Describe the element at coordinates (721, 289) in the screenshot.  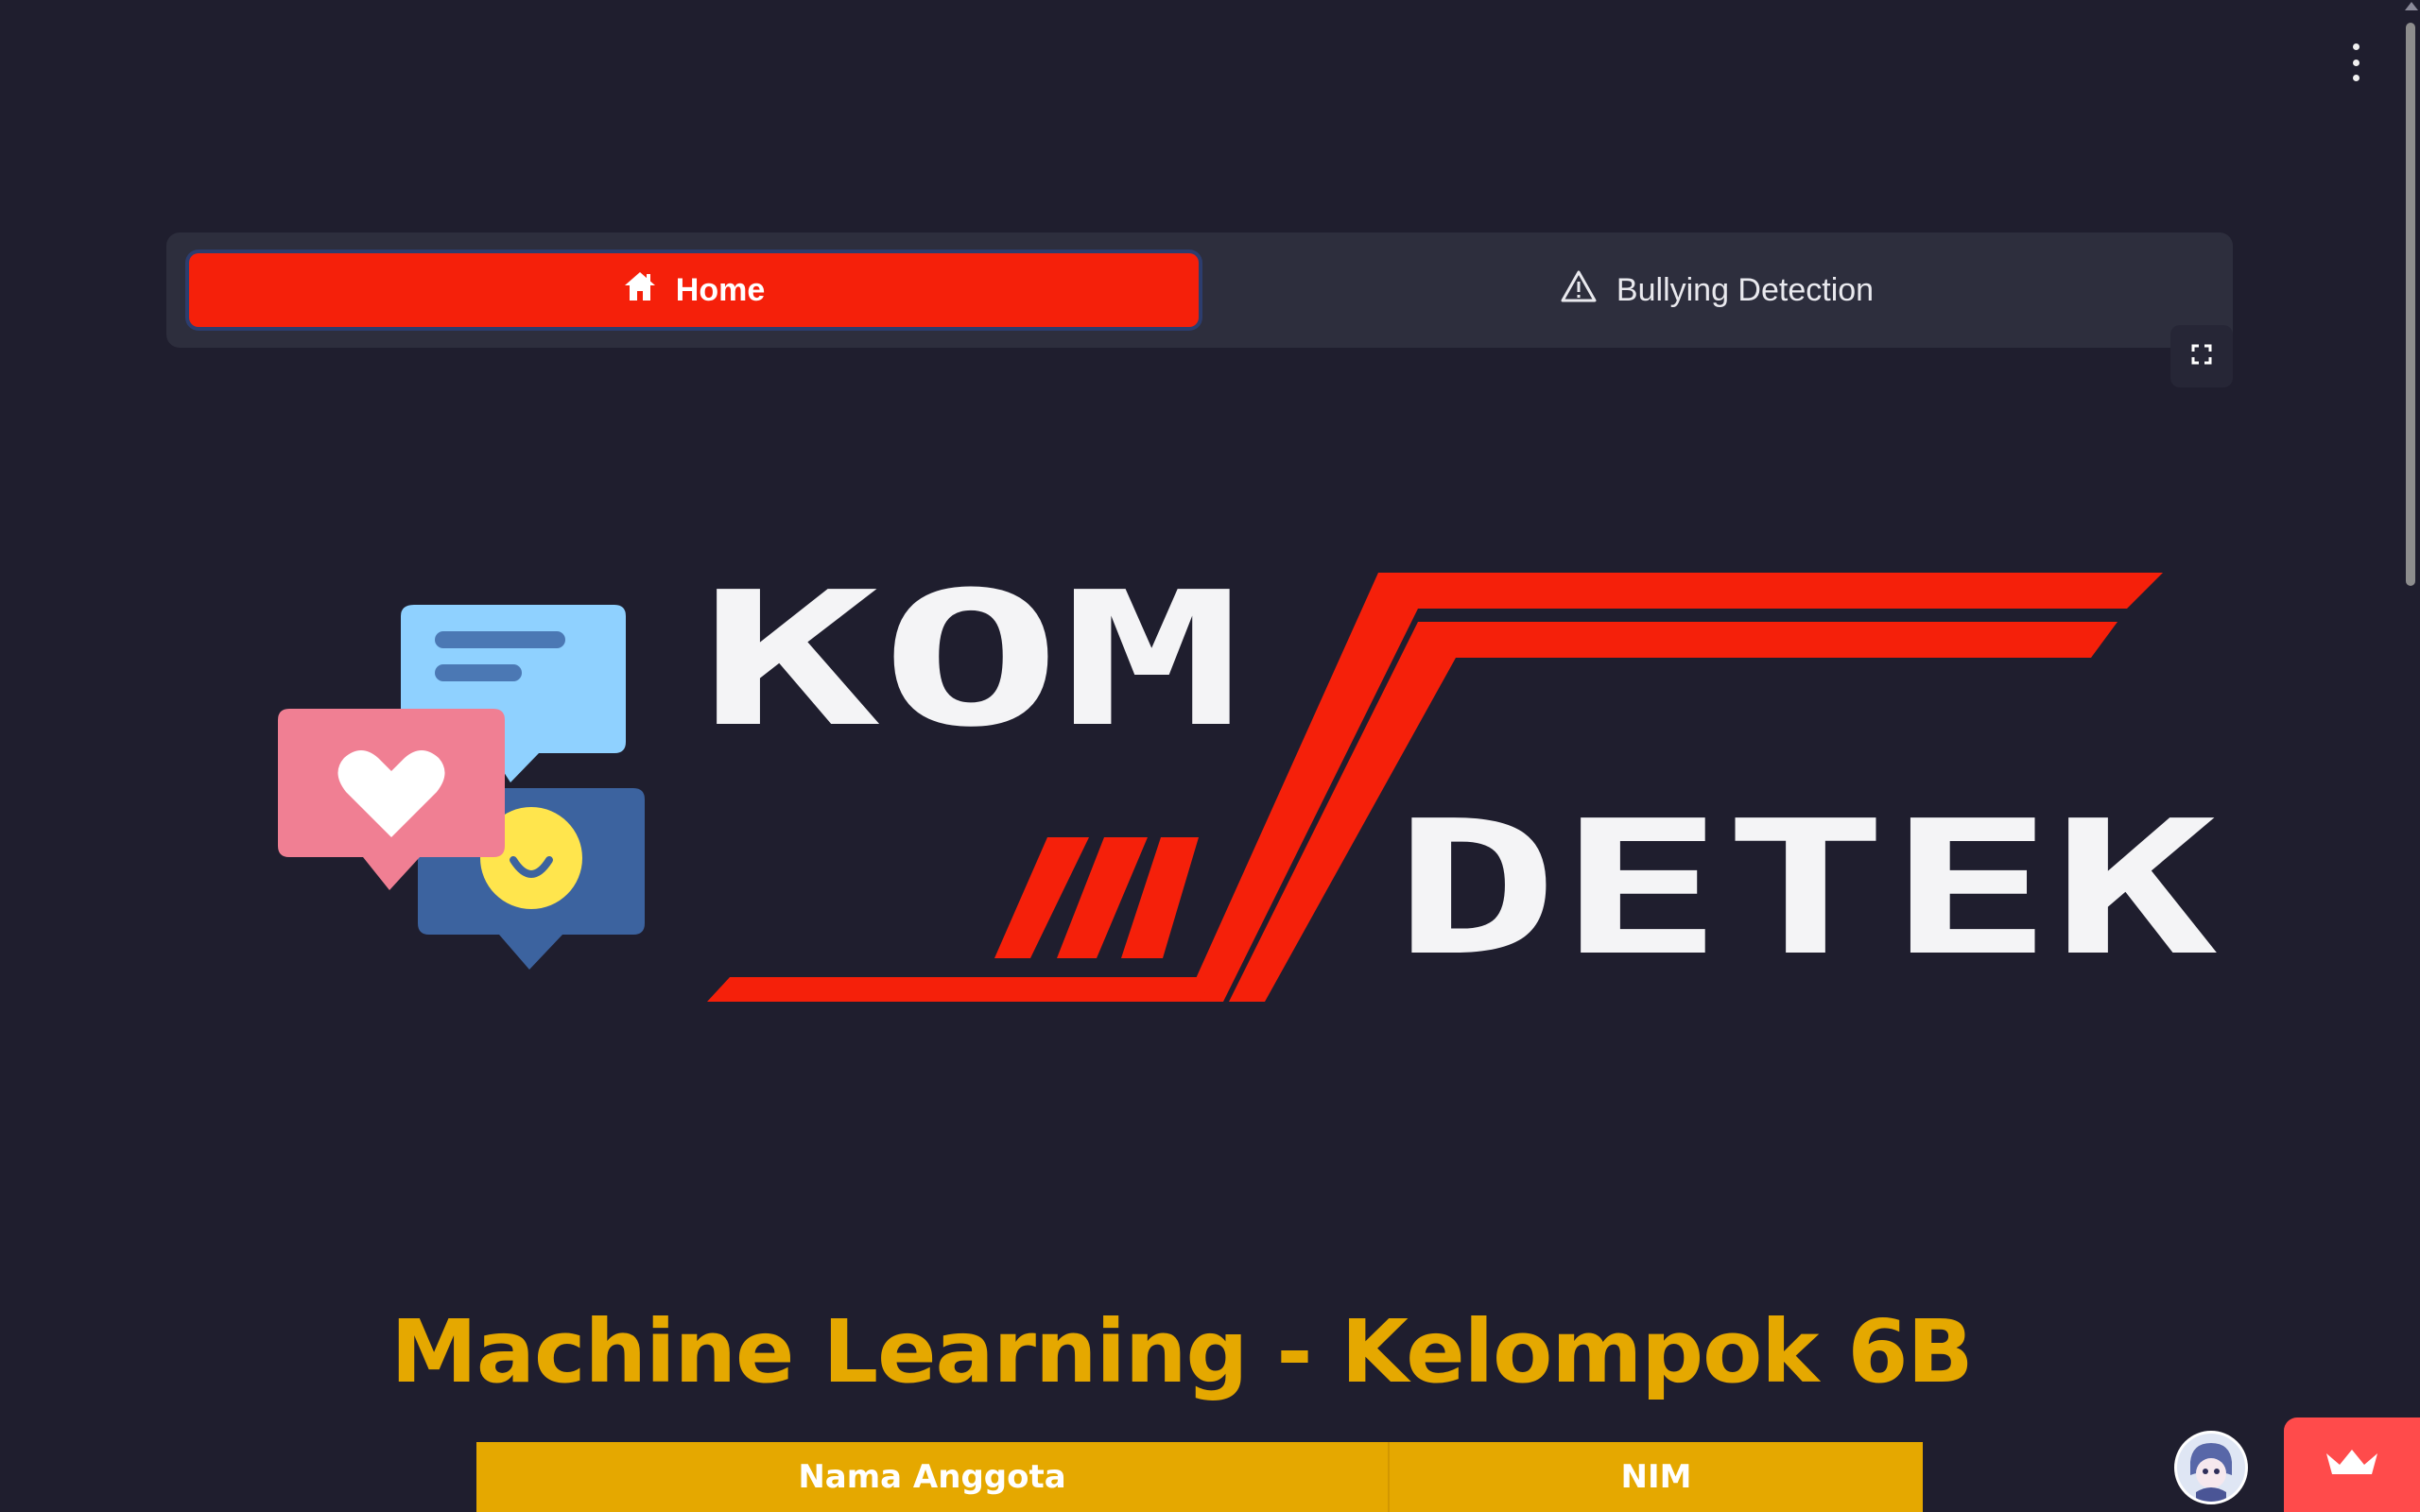
I see `tab-home-label: Home` at that location.